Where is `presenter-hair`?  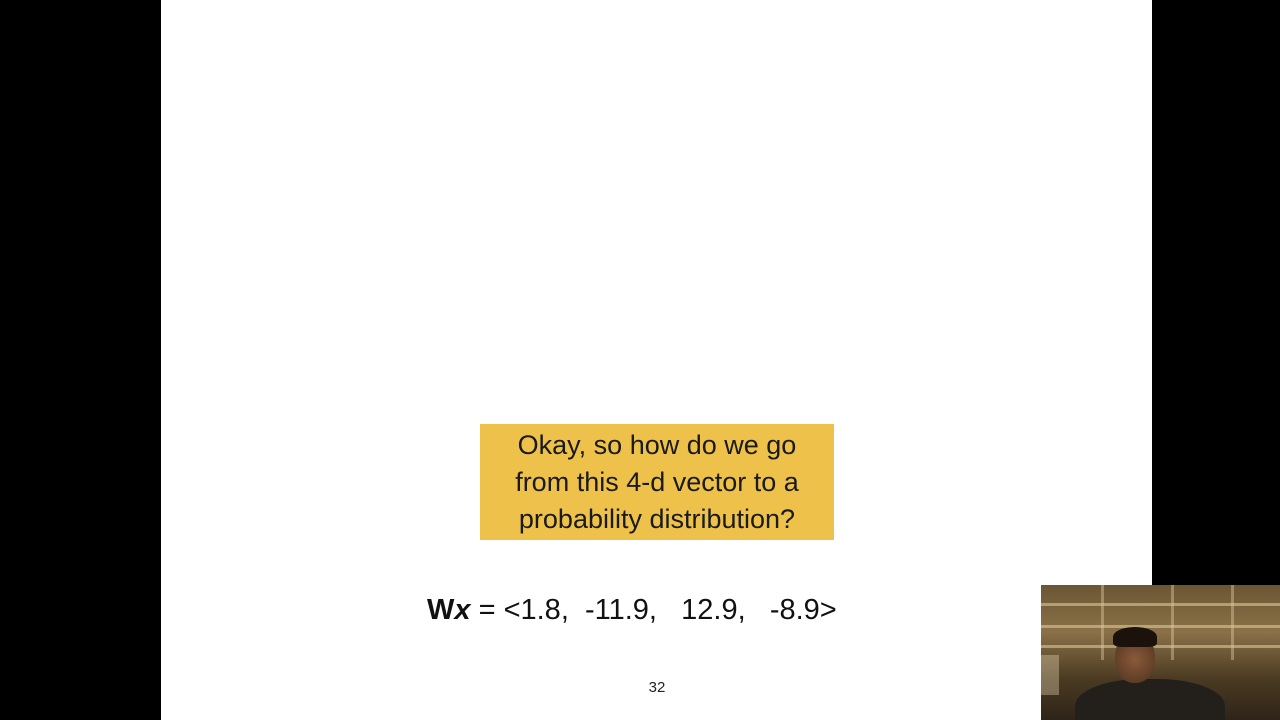
presenter-hair is located at coordinates (1135, 637).